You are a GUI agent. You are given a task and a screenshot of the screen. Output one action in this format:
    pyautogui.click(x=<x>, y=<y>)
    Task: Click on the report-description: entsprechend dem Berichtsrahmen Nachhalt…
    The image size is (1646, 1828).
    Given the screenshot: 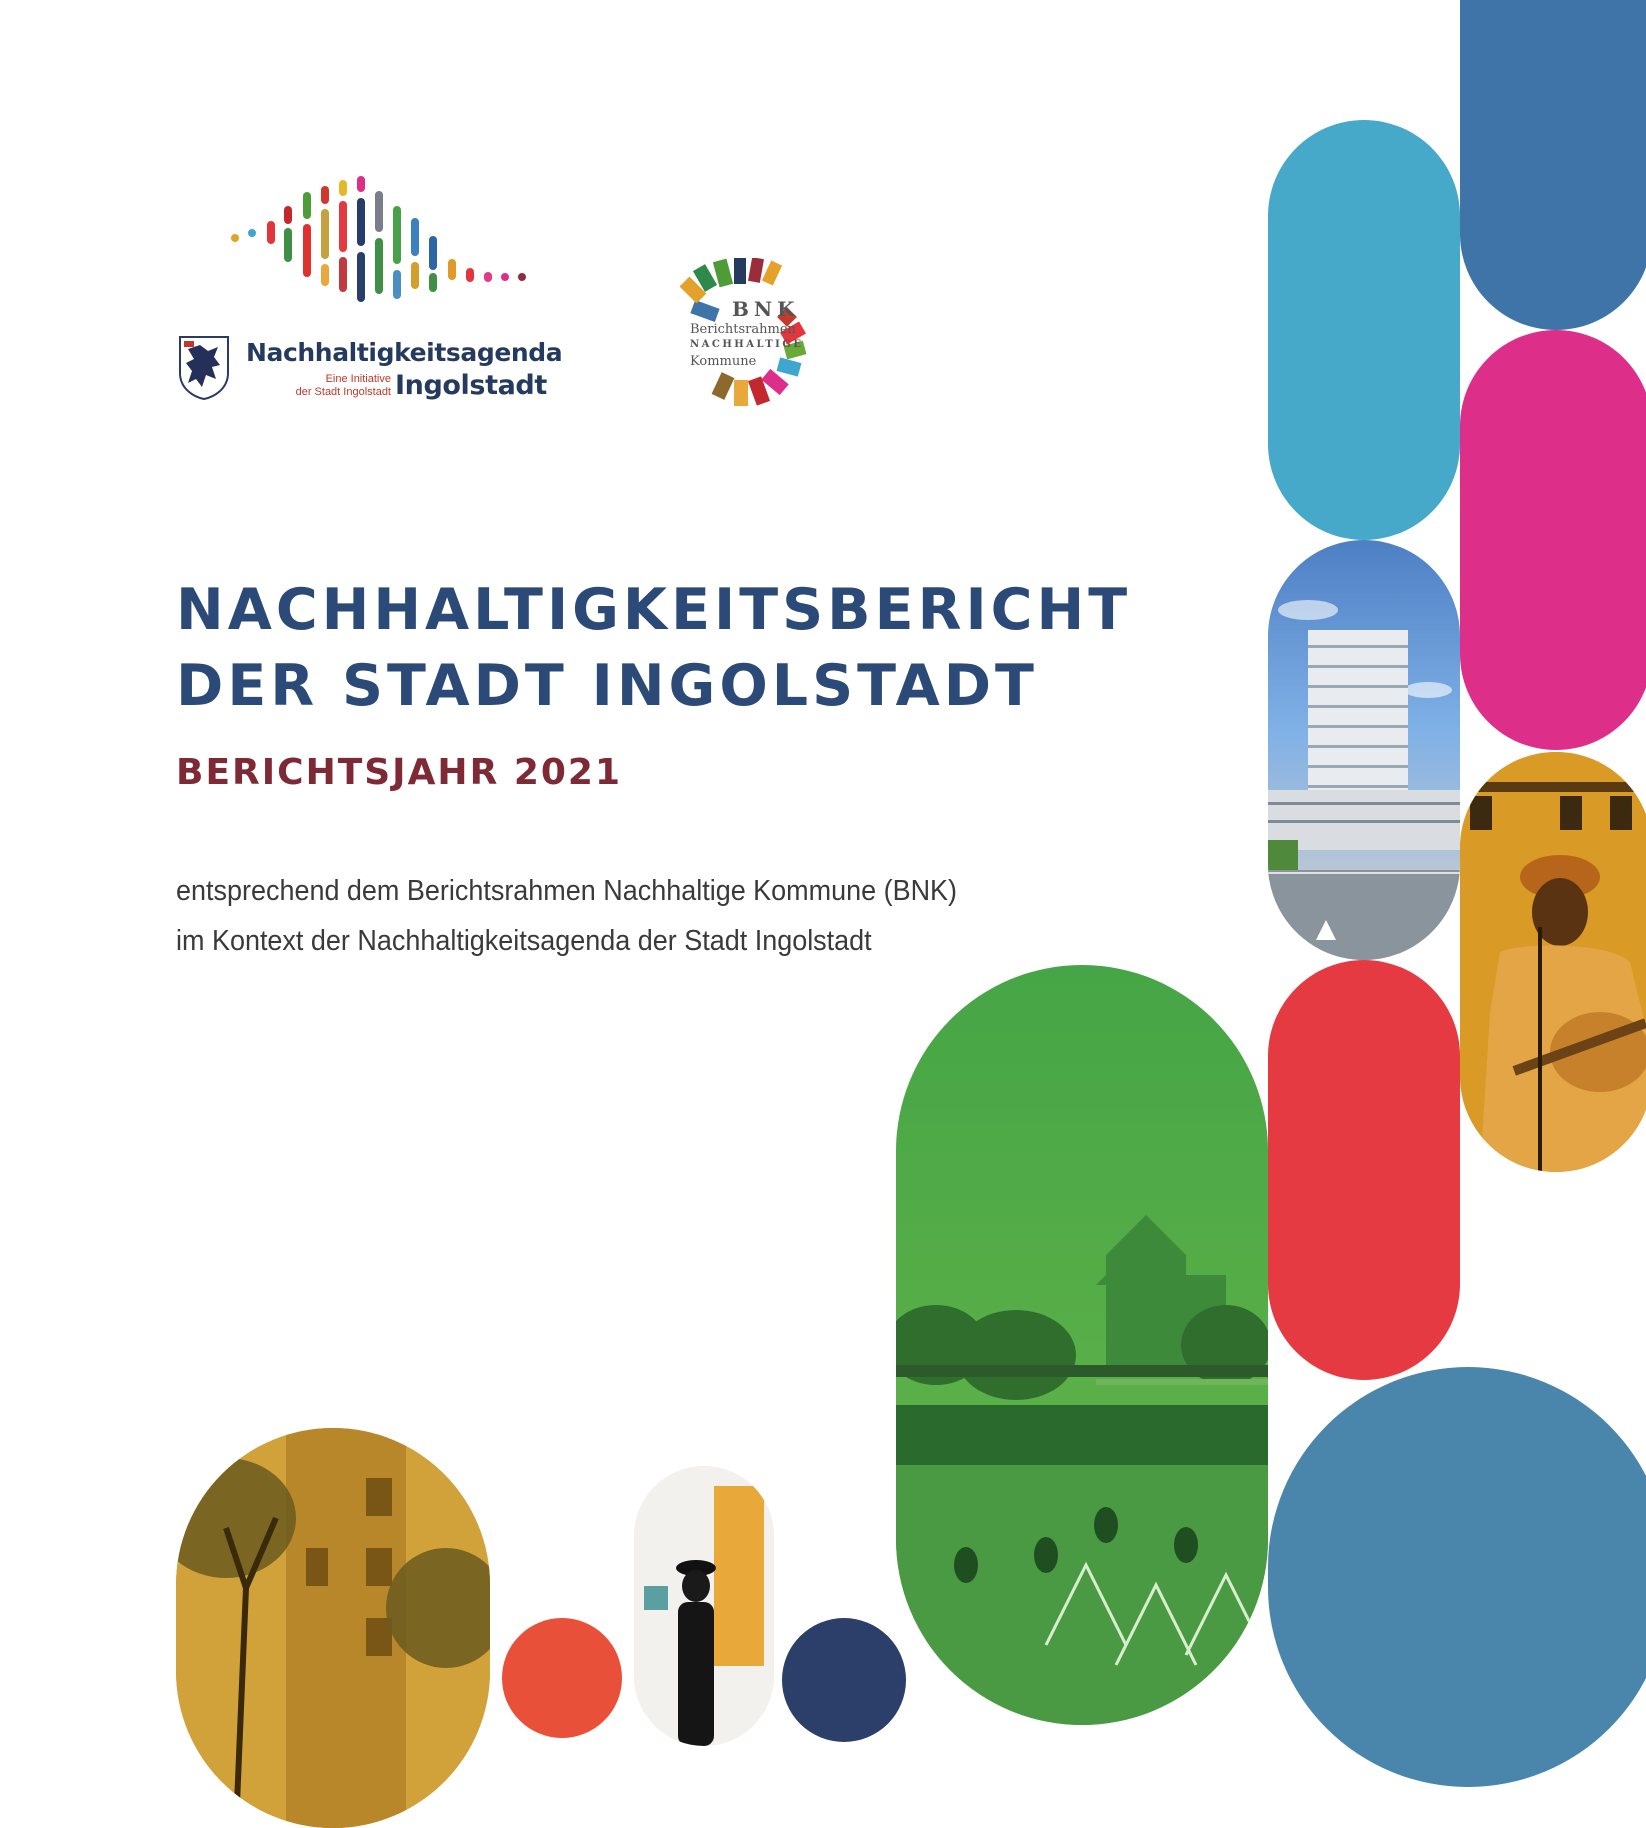 What is the action you would take?
    pyautogui.click(x=566, y=916)
    